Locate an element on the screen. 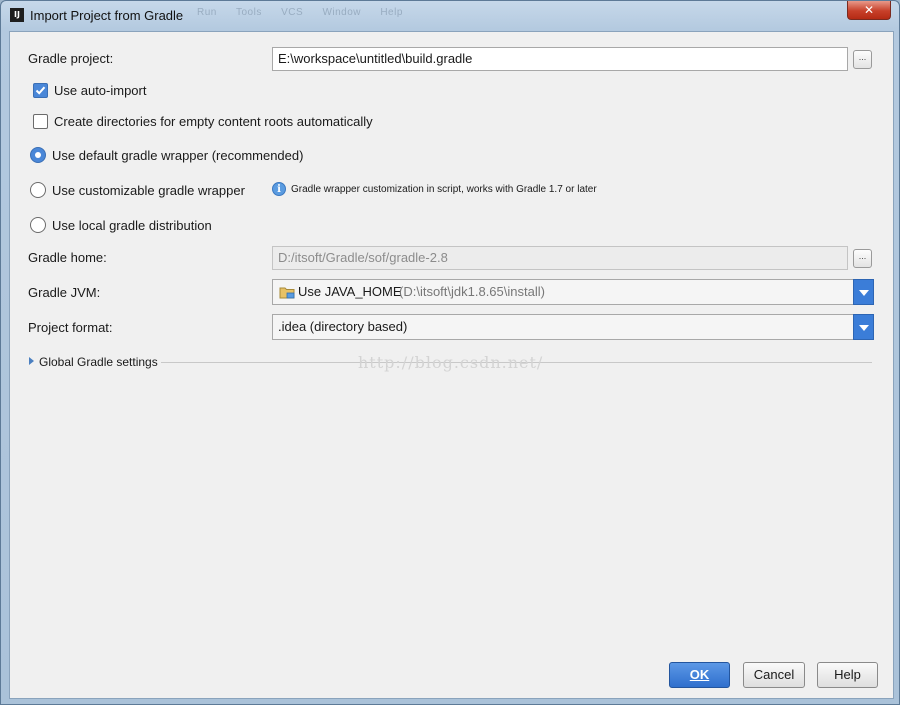 This screenshot has width=900, height=705. project-format-value: .idea (directory based) is located at coordinates (343, 326).